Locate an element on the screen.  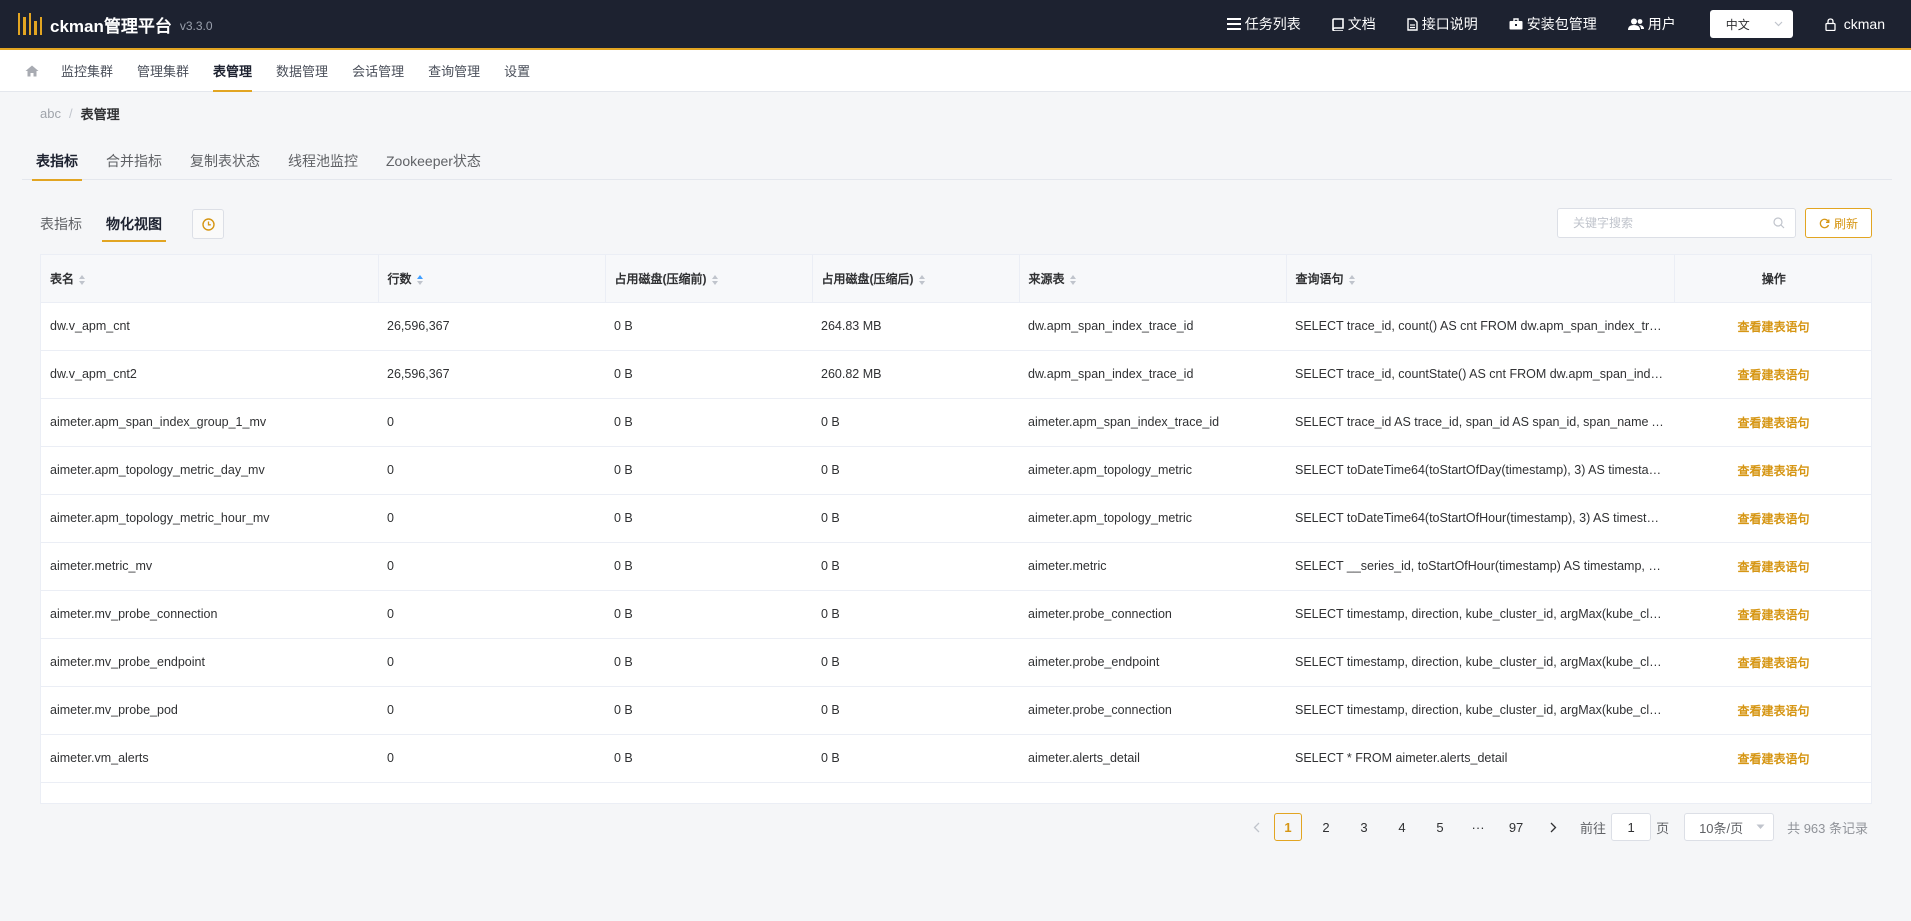
cell-table-name: dw.v_apm_cnt2 is located at coordinates (209, 374).